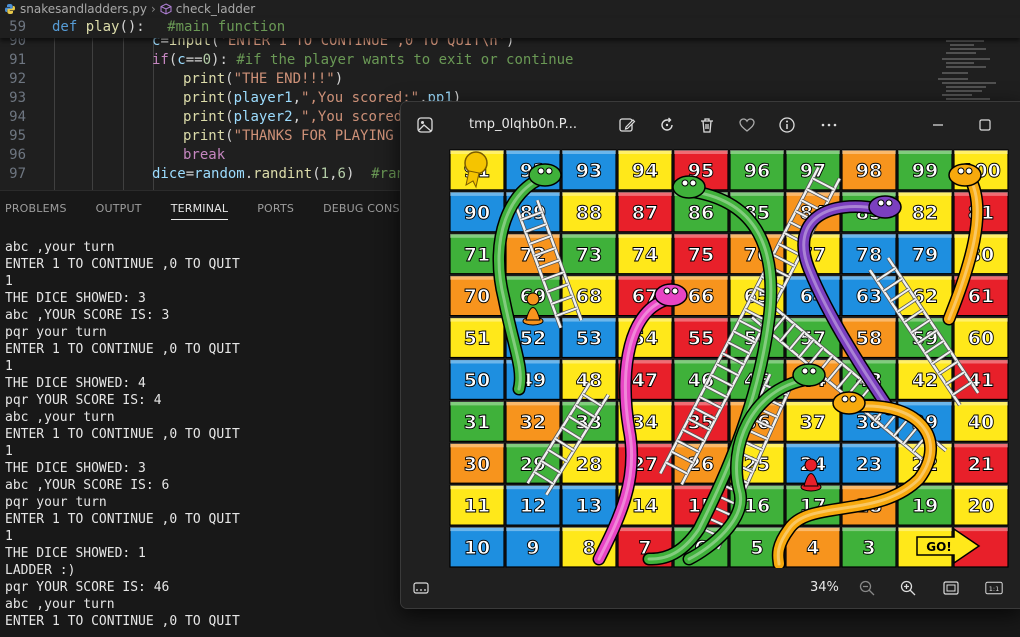  I want to click on cell-number: 31, so click(477, 422).